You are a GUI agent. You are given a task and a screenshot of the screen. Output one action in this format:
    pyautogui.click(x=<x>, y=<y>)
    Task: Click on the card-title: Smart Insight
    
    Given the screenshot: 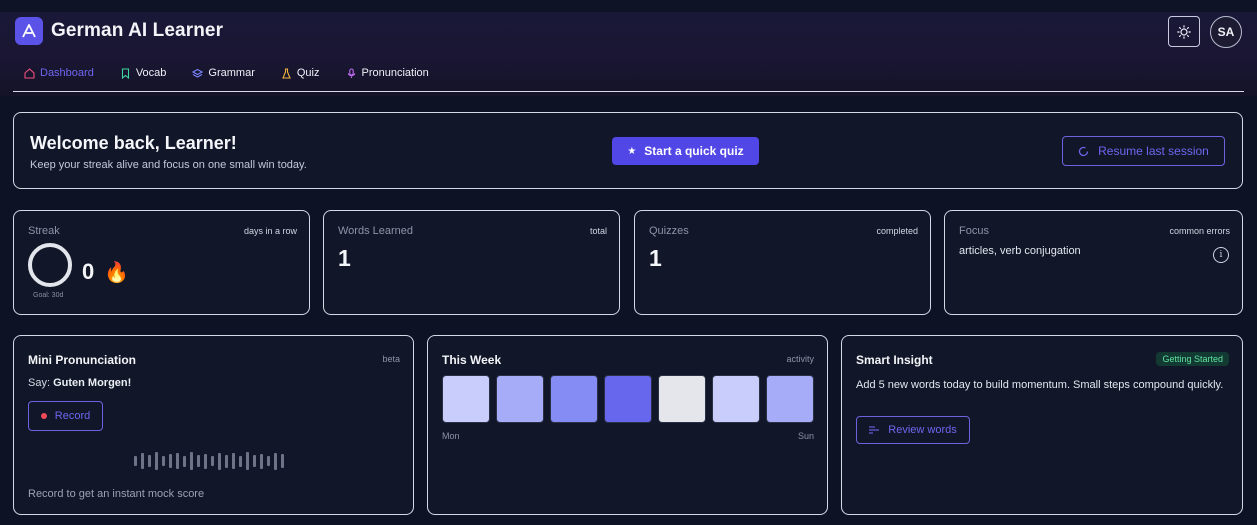 What is the action you would take?
    pyautogui.click(x=894, y=360)
    